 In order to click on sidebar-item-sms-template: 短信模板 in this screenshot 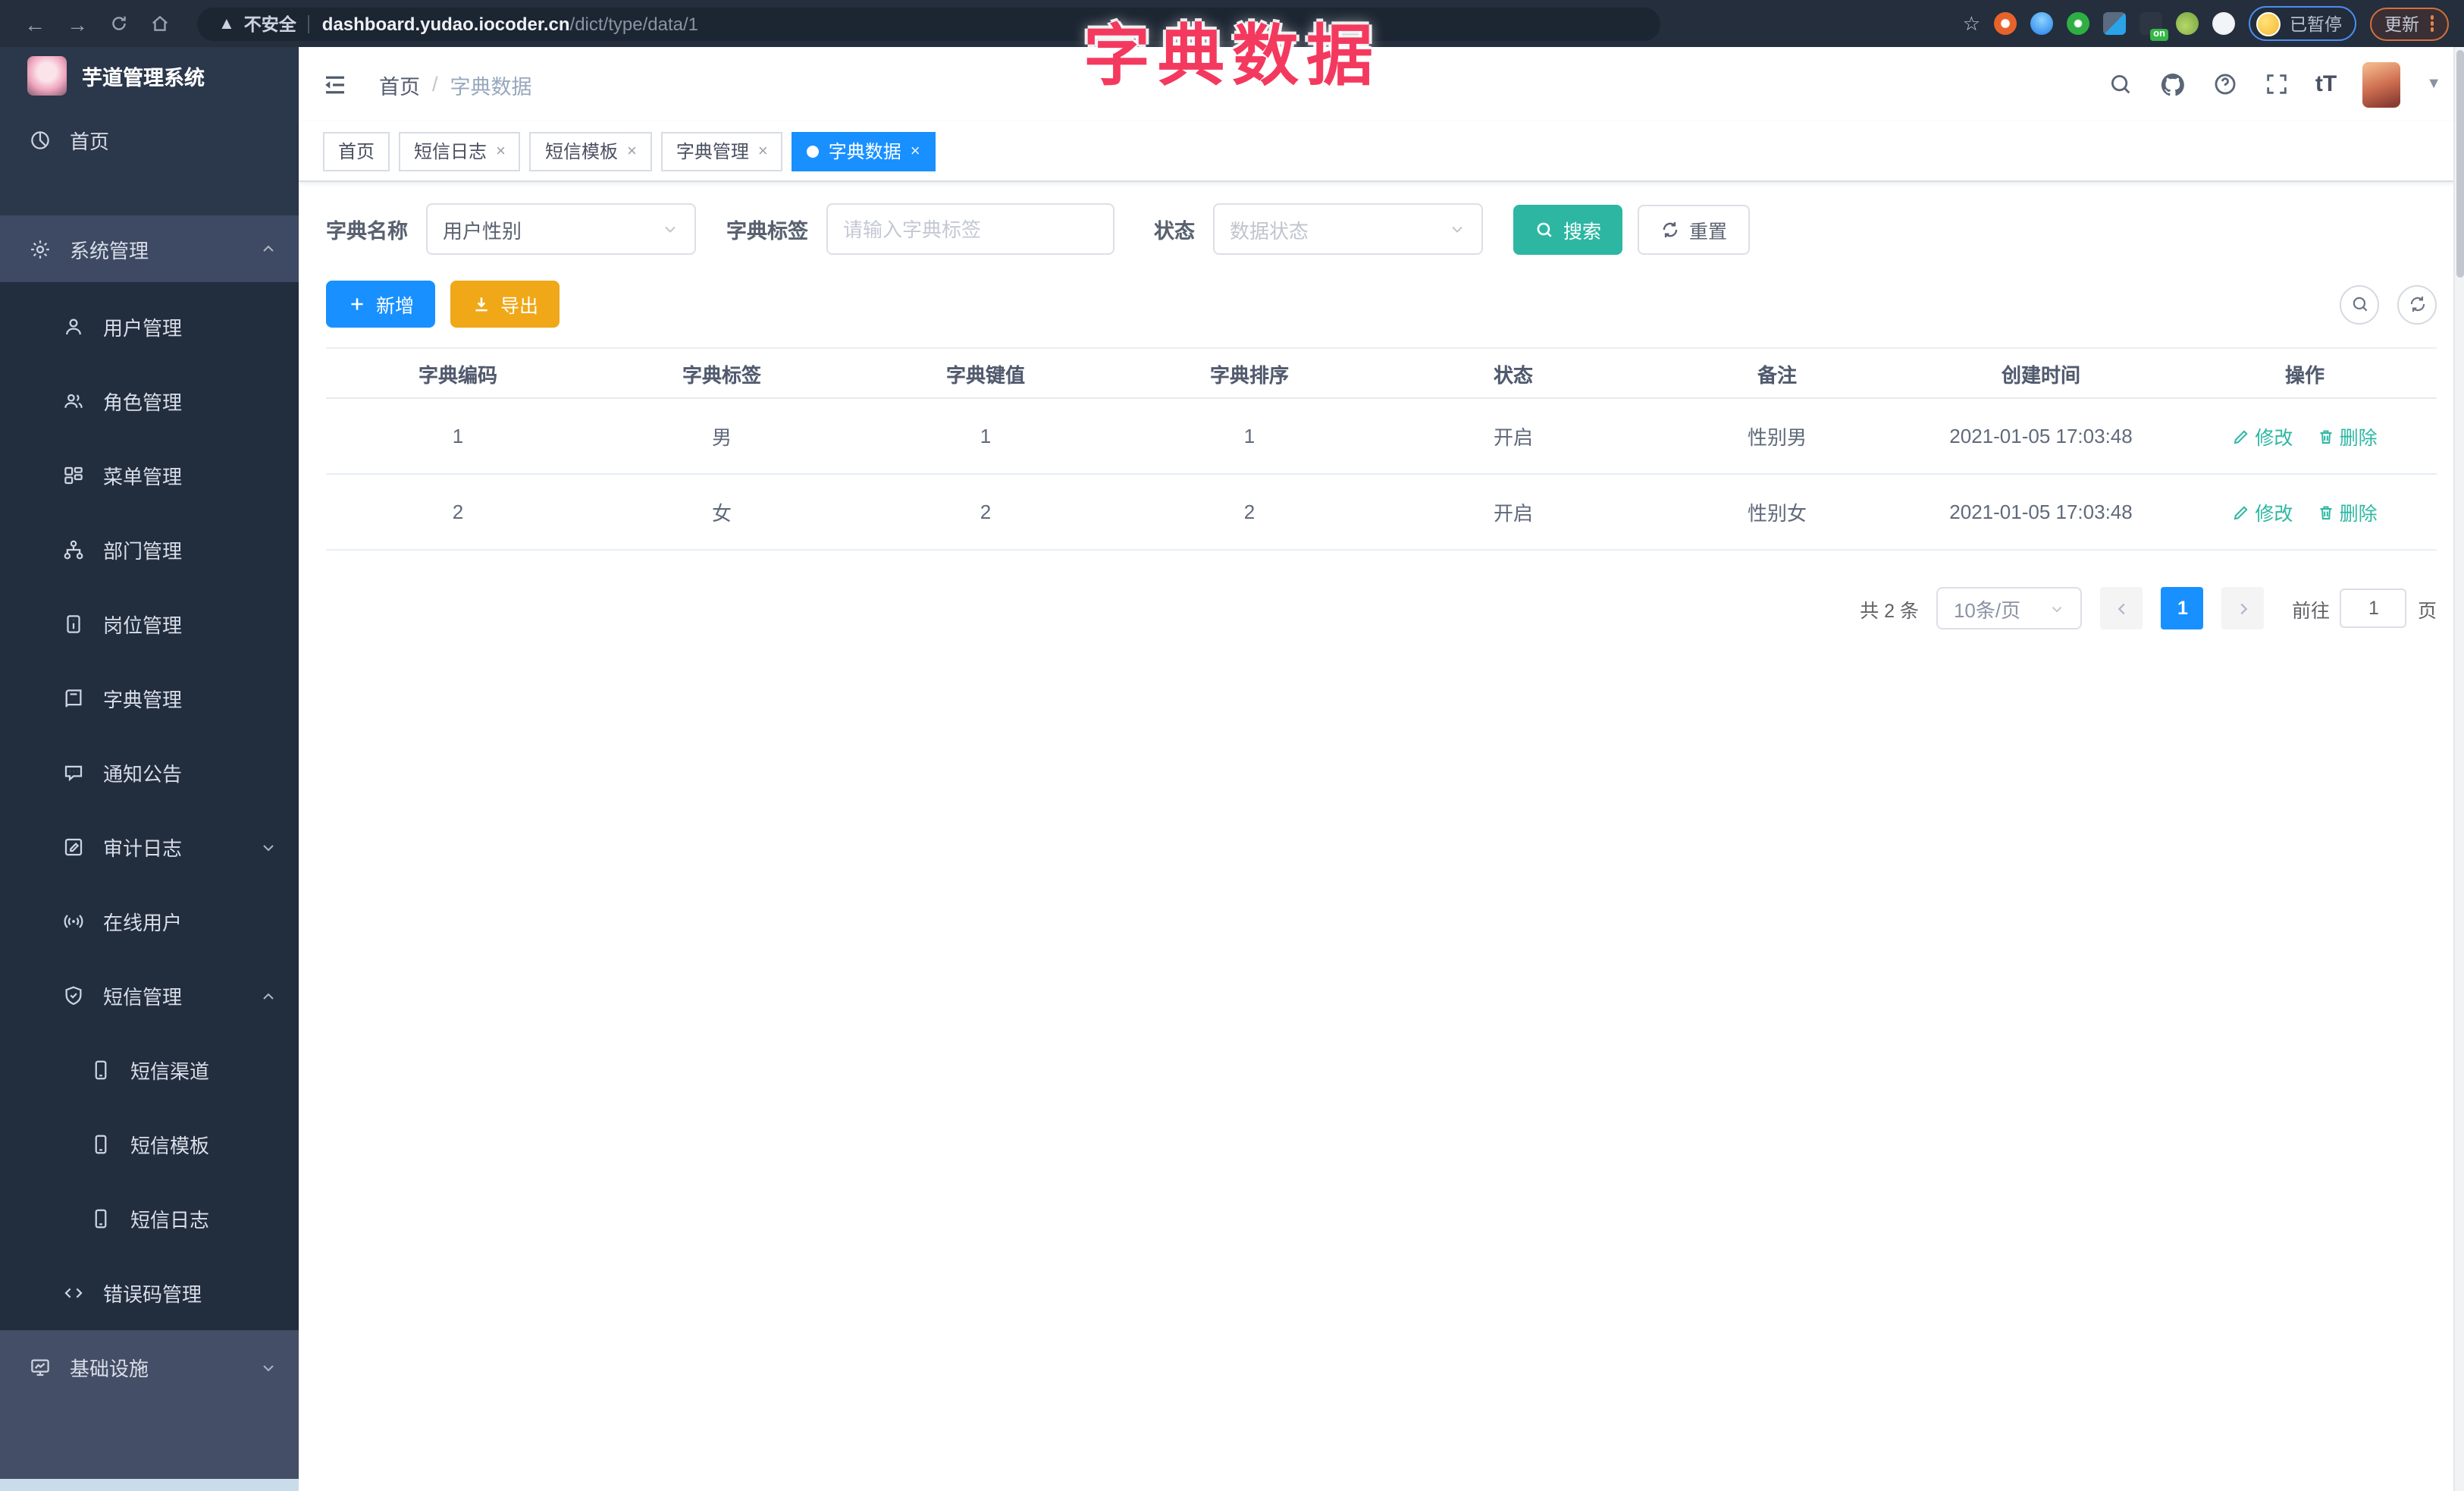, I will do `click(150, 1144)`.